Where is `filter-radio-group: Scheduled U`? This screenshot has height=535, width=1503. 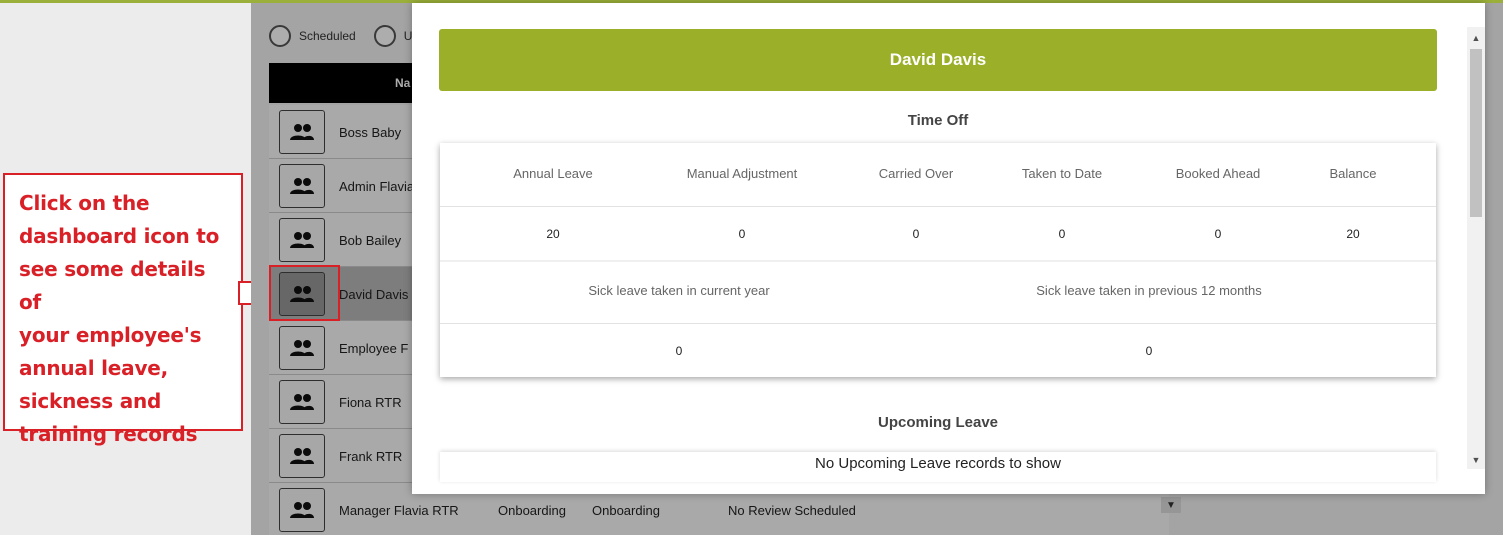 filter-radio-group: Scheduled U is located at coordinates (340, 36).